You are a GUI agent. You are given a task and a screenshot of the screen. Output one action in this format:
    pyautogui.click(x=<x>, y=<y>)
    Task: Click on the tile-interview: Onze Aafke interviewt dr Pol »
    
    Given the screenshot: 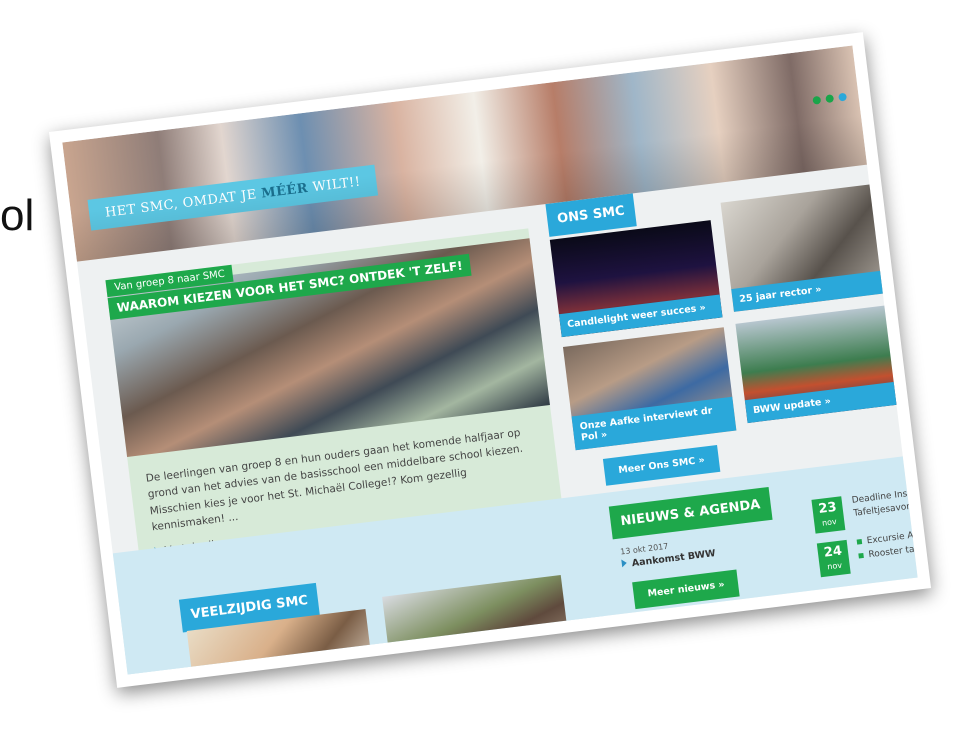 What is the action you would take?
    pyautogui.click(x=649, y=389)
    